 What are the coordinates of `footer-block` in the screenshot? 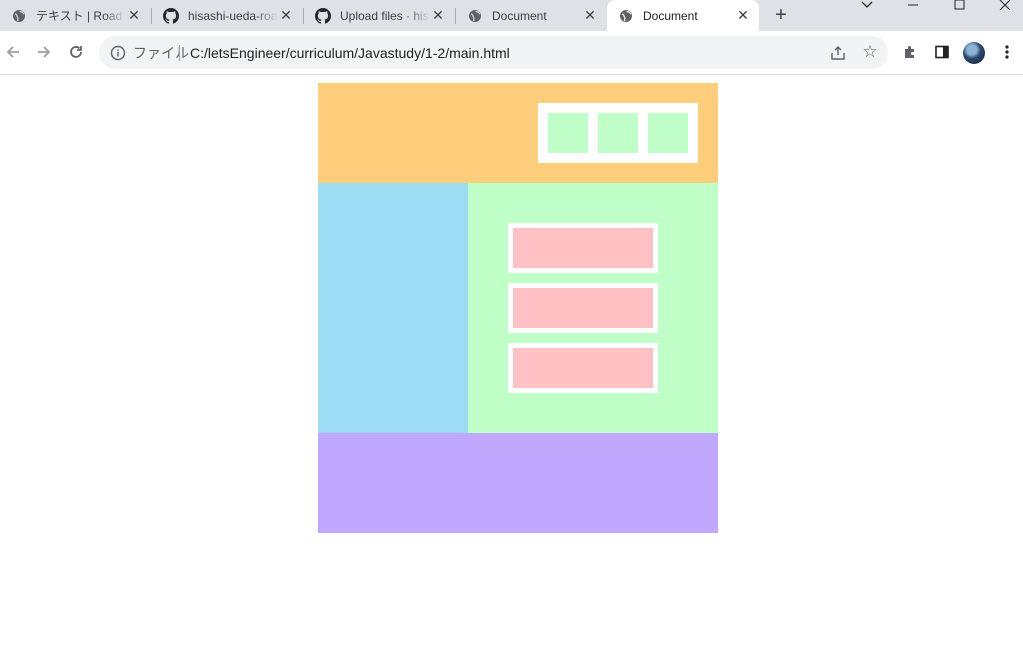 It's located at (518, 483).